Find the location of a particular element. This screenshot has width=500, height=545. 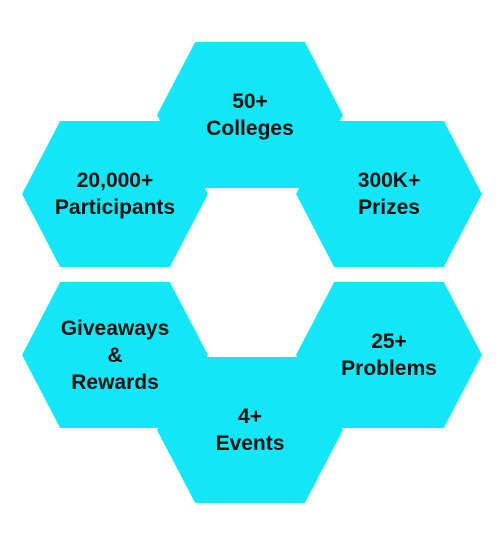

stat-value: 20,000+ is located at coordinates (115, 180).